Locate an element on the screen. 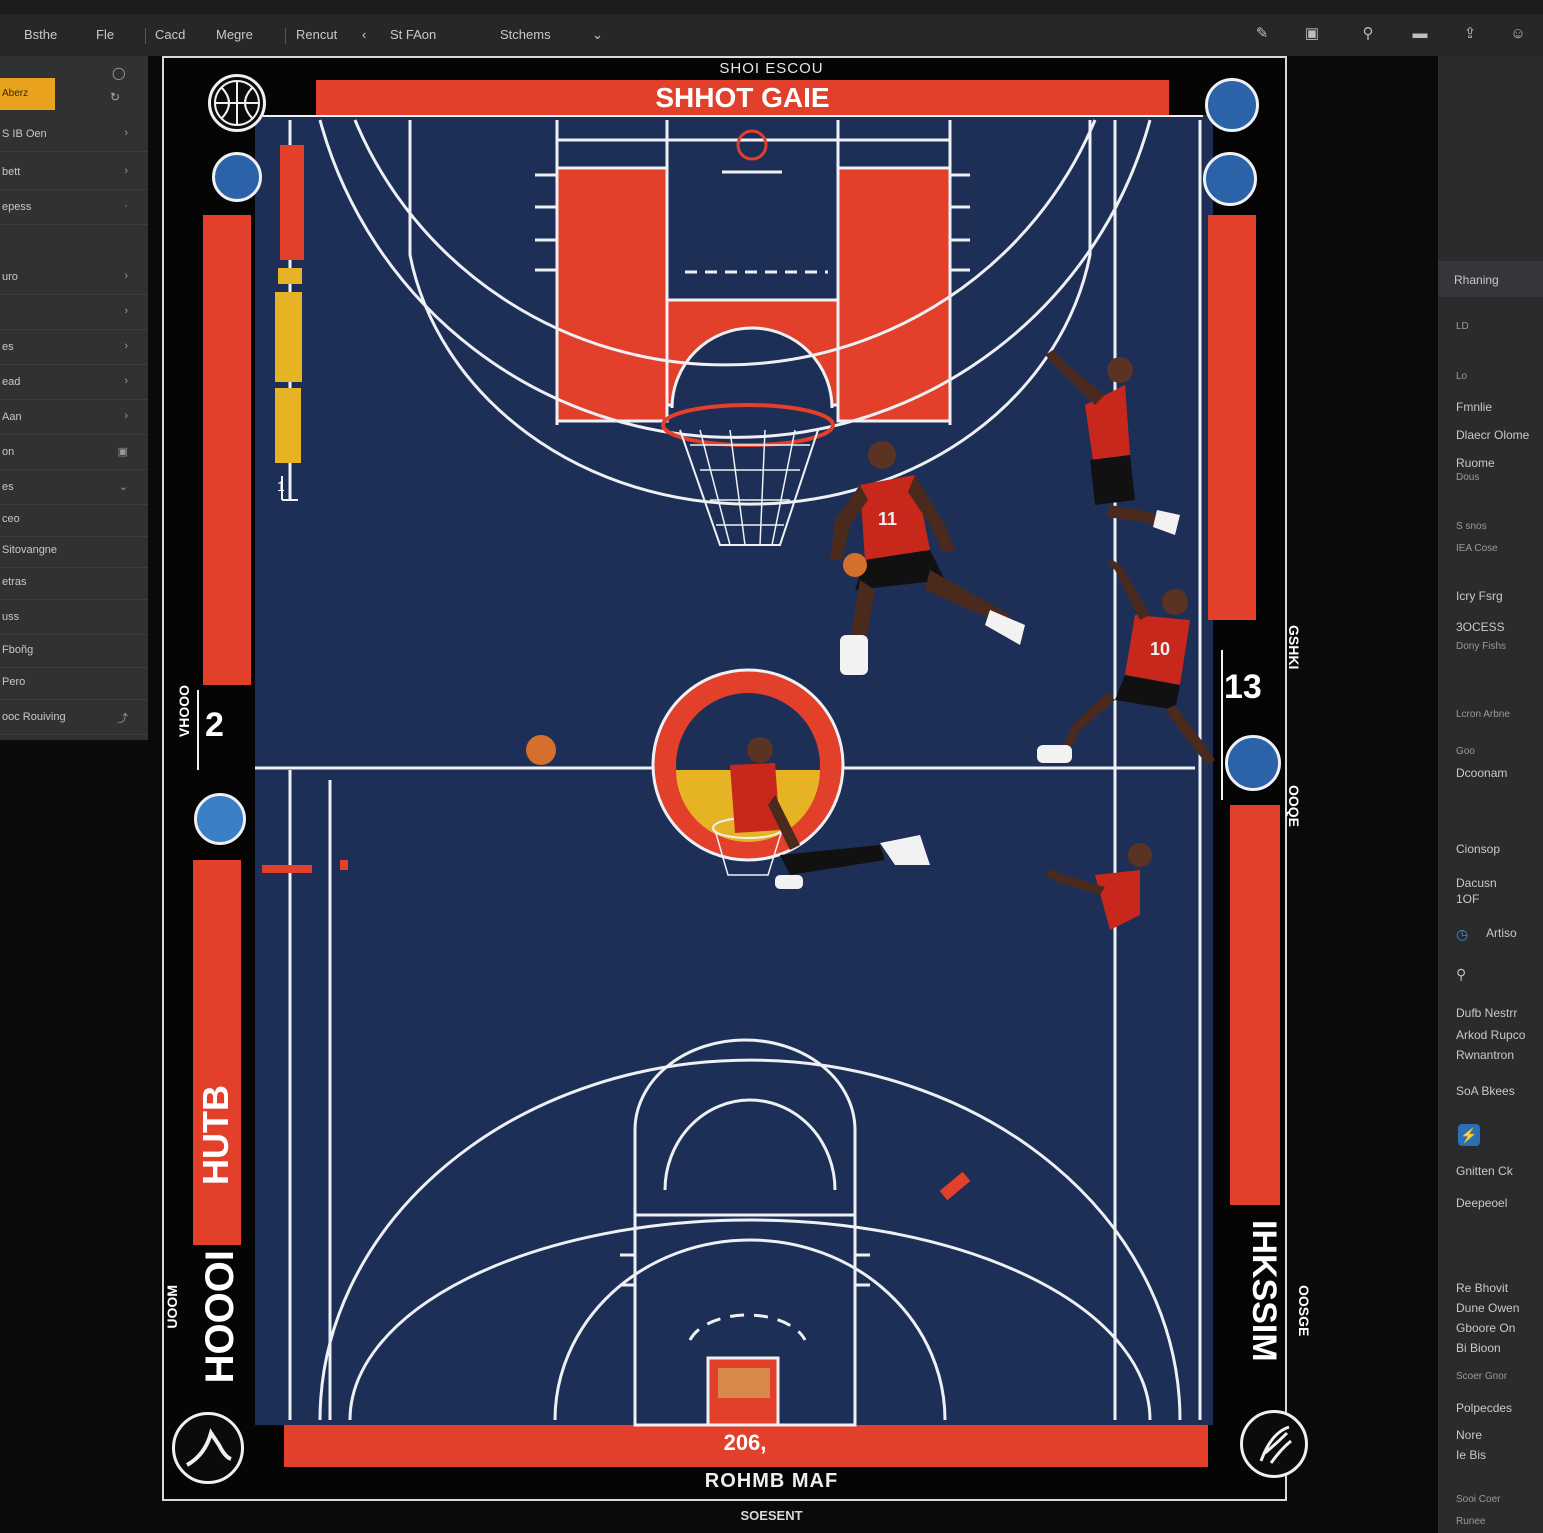 The image size is (1543, 1533). player-center is located at coordinates (830, 813).